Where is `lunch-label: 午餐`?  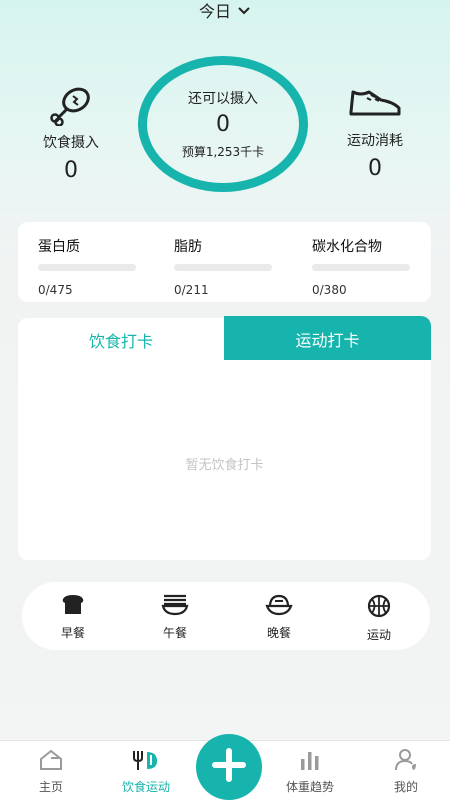 lunch-label: 午餐 is located at coordinates (174, 633).